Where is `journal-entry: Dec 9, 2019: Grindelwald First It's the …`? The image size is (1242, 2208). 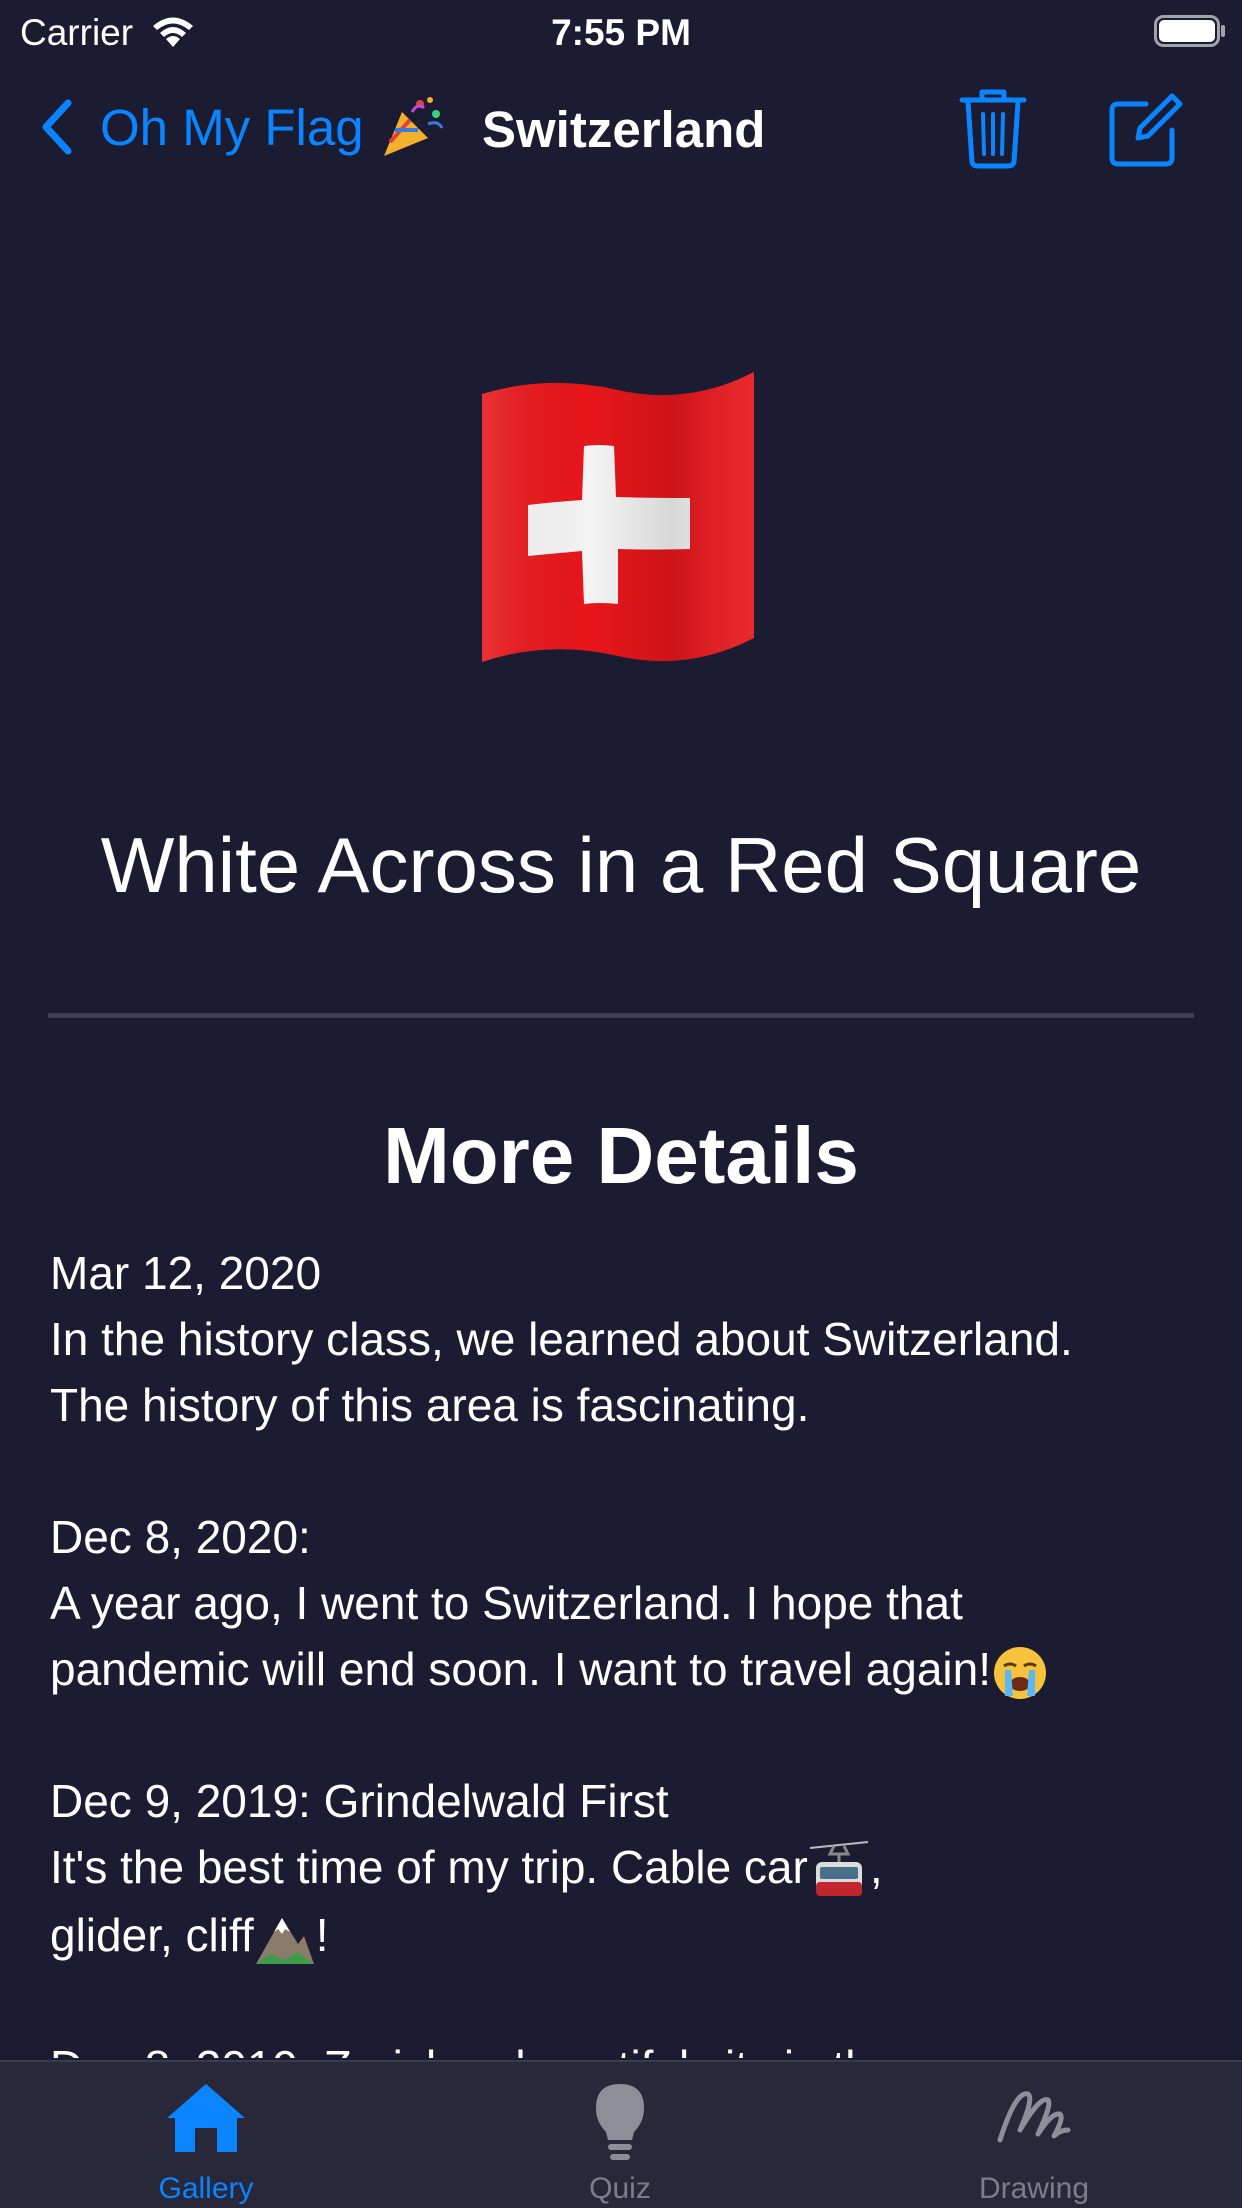 journal-entry: Dec 9, 2019: Grindelwald First It's the … is located at coordinates (635, 1868).